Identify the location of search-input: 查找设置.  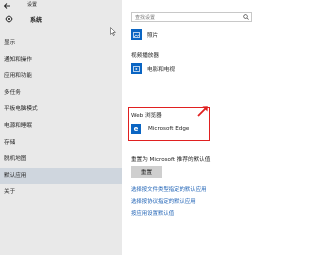
(191, 17).